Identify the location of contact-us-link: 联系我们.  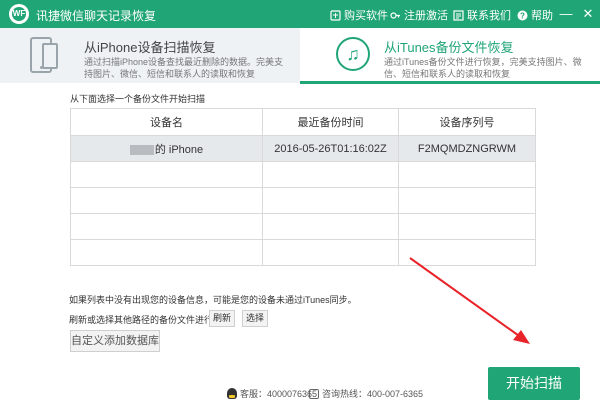
(482, 15).